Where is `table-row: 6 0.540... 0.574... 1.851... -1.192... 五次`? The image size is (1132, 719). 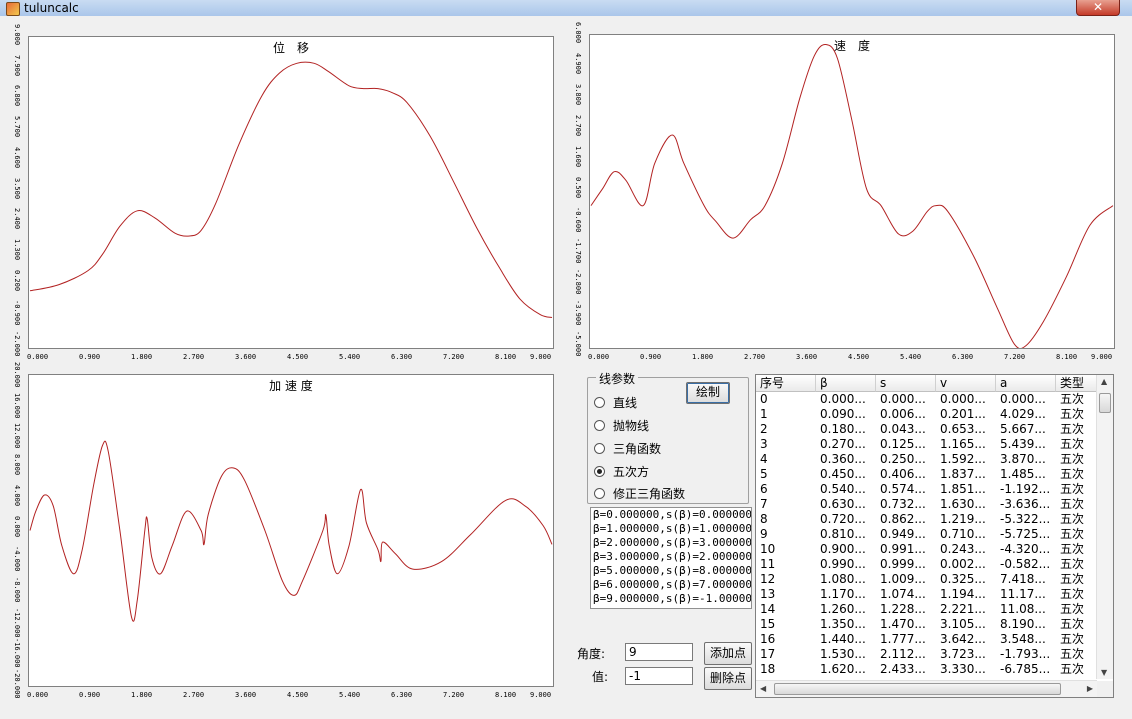 table-row: 6 0.540... 0.574... 1.851... -1.192... 五次 is located at coordinates (926, 489).